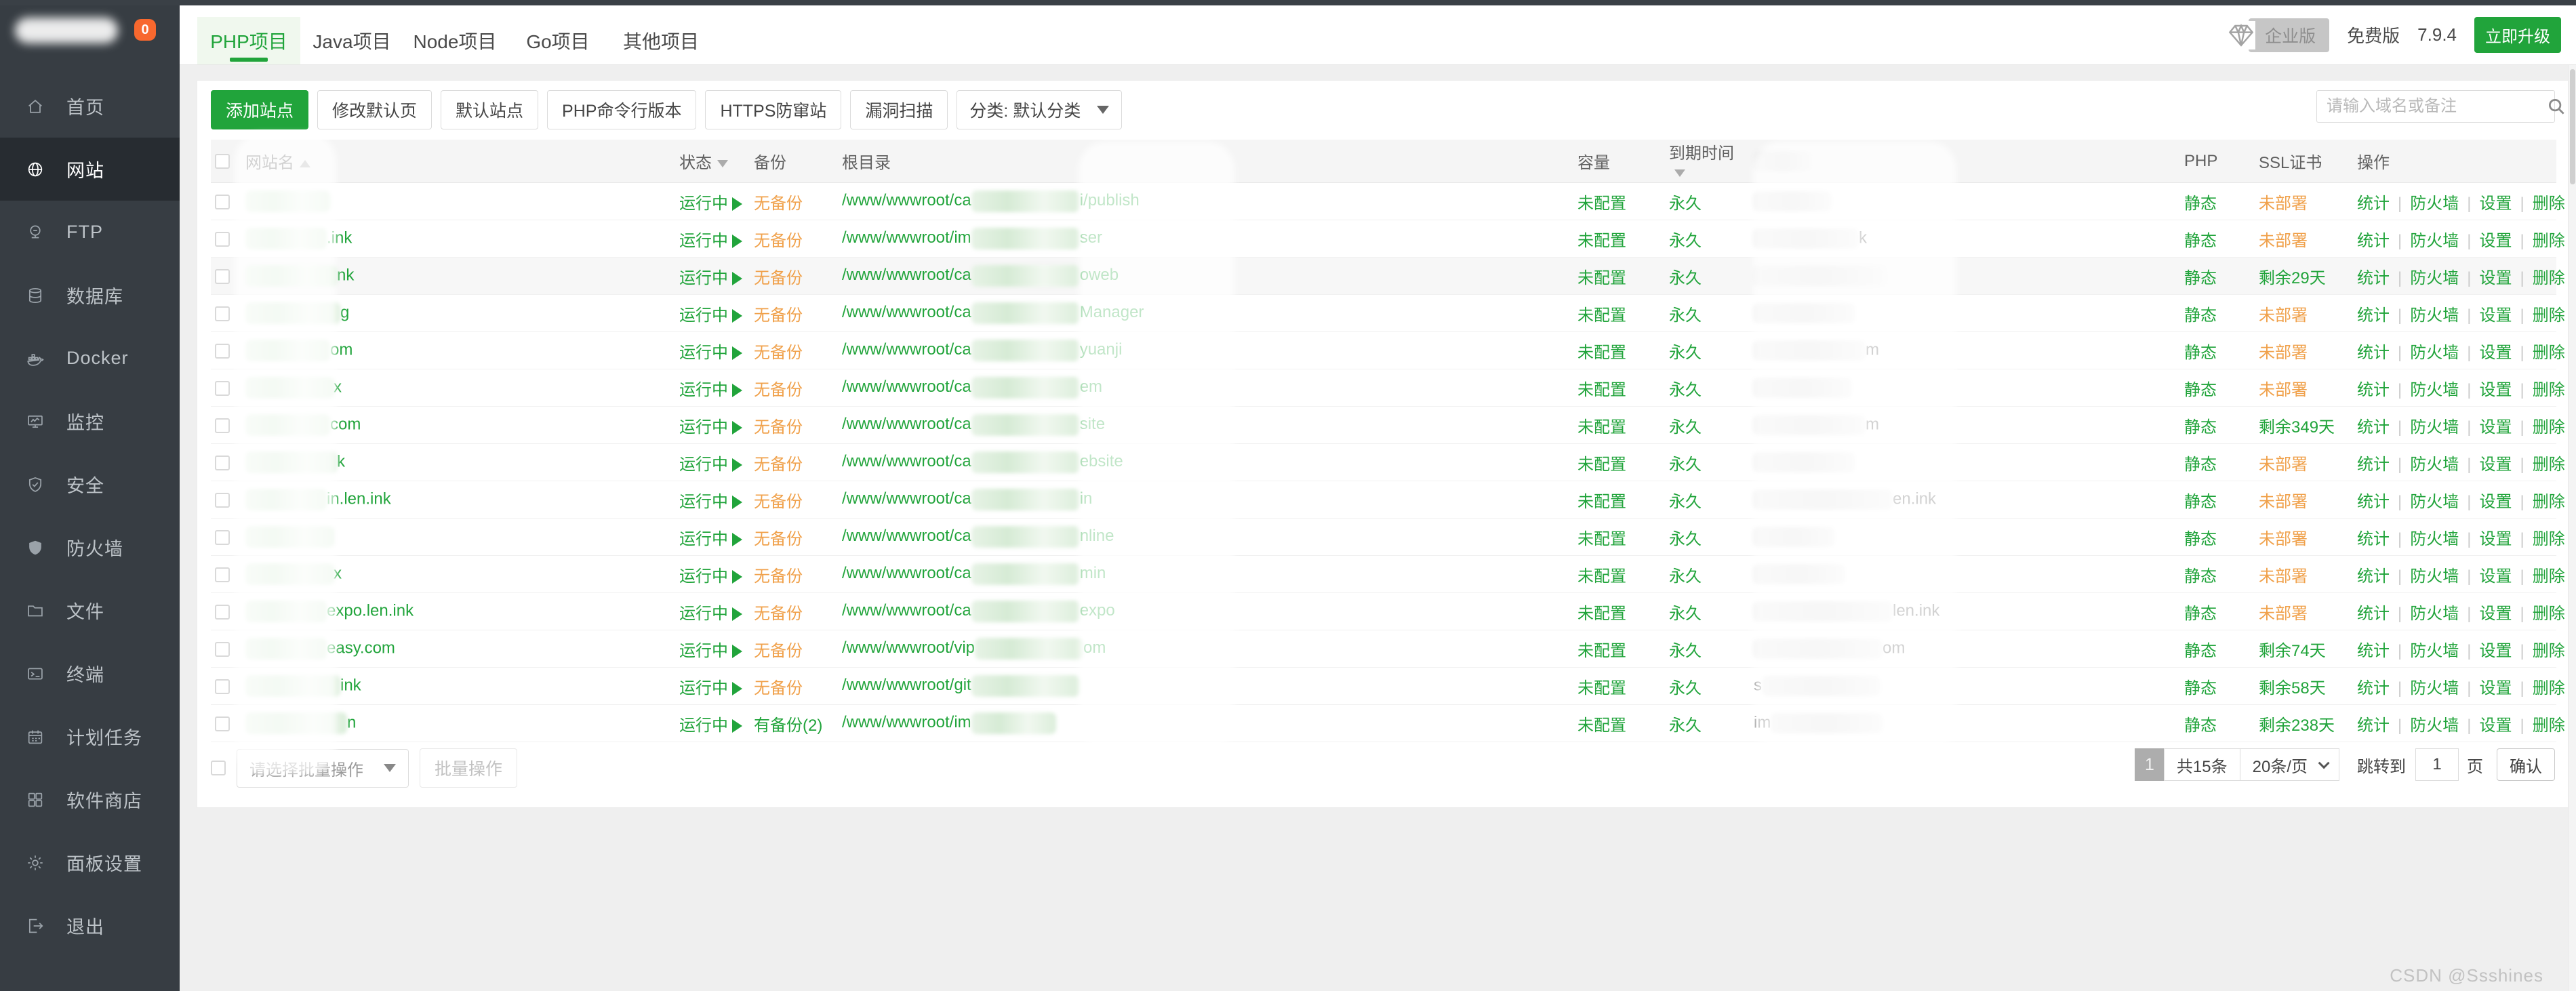 This screenshot has width=2576, height=991. What do you see at coordinates (982, 350) in the screenshot?
I see `root-path-link: /www/wwwroot/ca yuanji` at bounding box center [982, 350].